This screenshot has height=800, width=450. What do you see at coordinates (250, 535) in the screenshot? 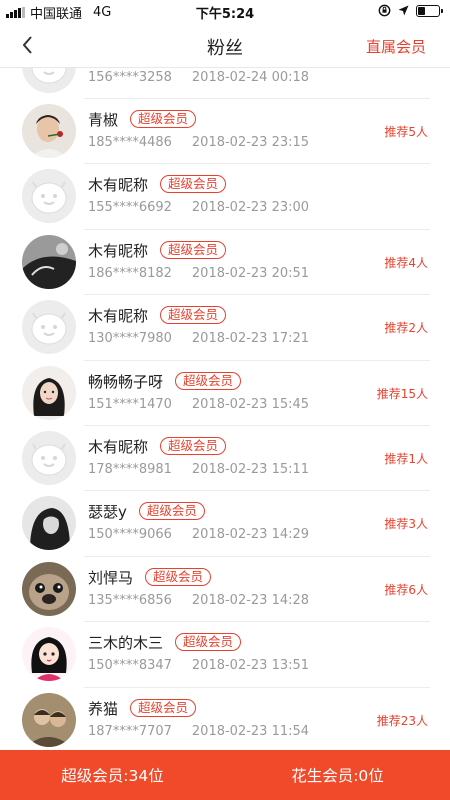
I see `join-date: 2018-02-23 14:29` at bounding box center [250, 535].